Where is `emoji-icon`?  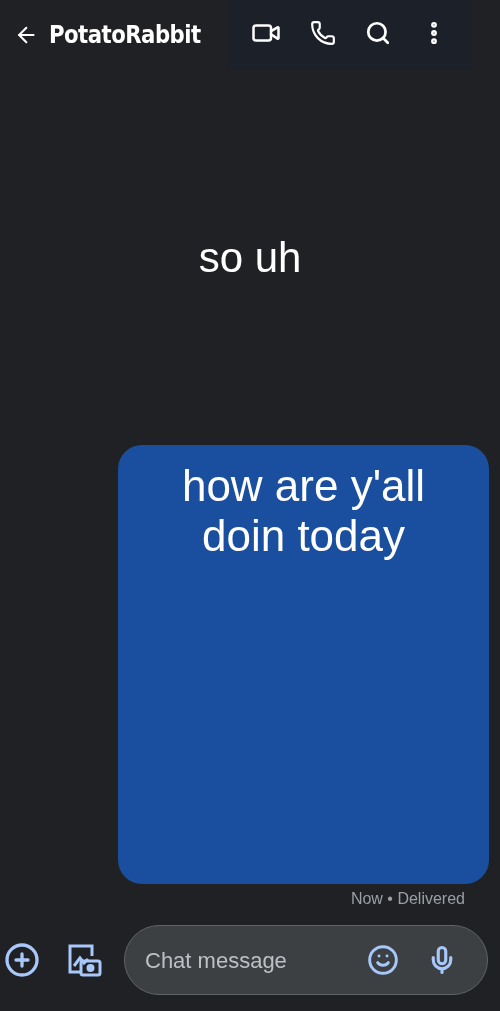 emoji-icon is located at coordinates (383, 960).